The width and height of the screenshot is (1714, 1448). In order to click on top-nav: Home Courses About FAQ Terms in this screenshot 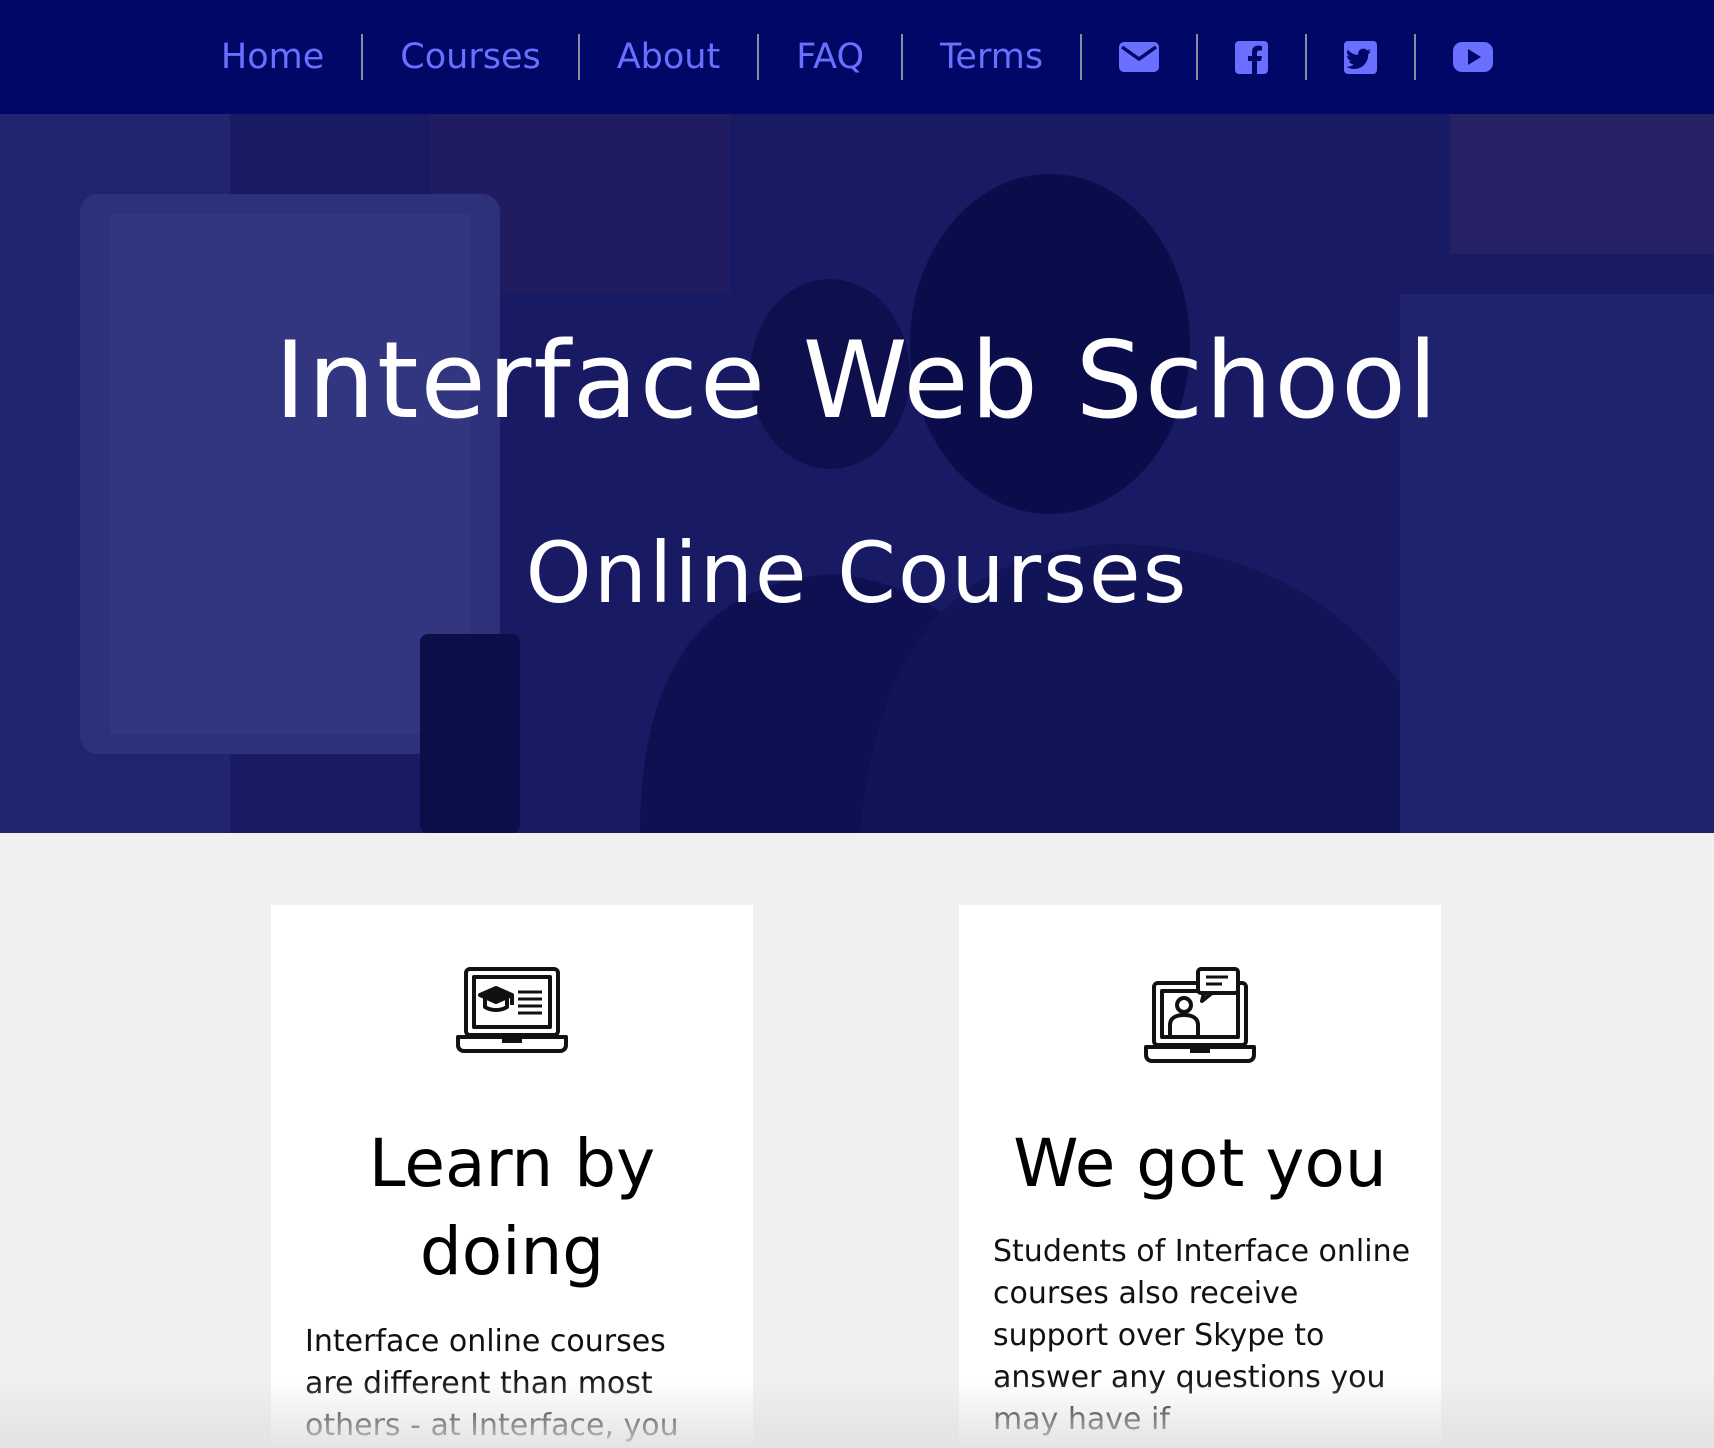, I will do `click(857, 57)`.